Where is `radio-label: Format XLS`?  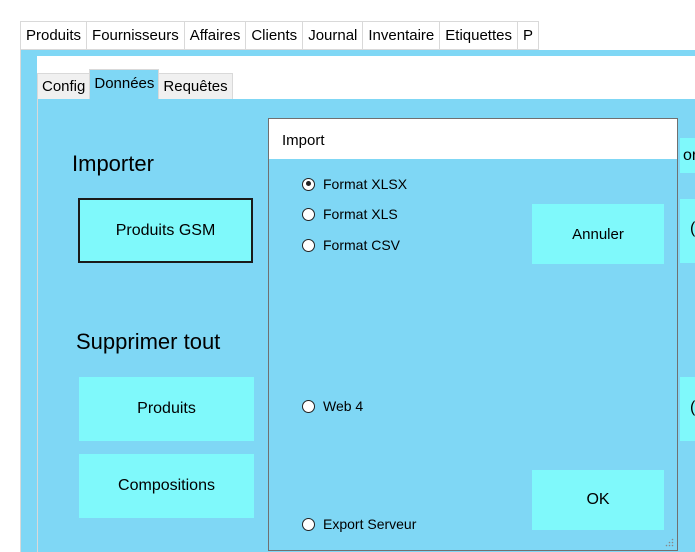 radio-label: Format XLS is located at coordinates (360, 214).